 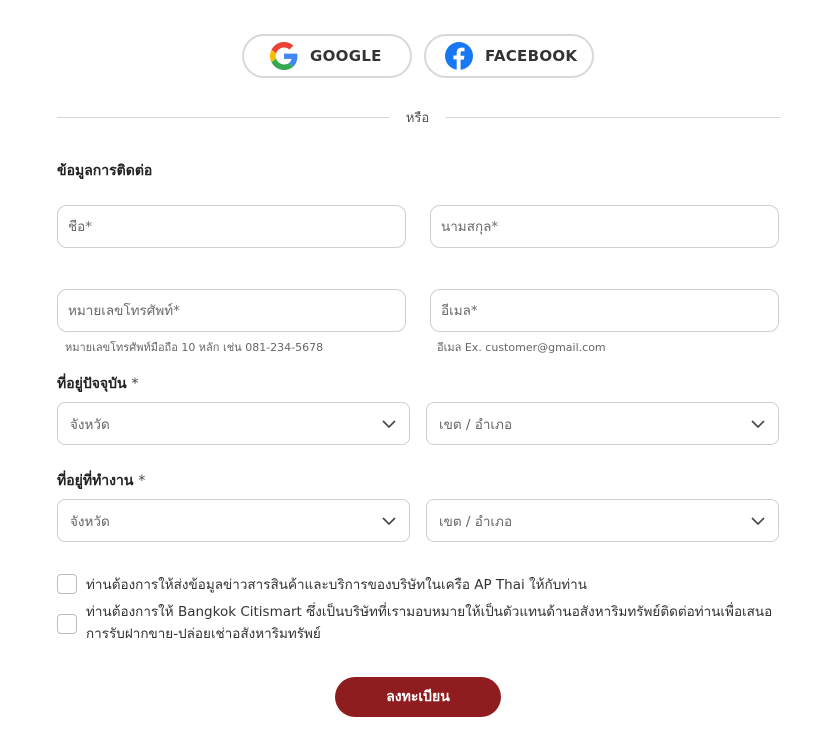 I want to click on facebook-icon, so click(x=459, y=56).